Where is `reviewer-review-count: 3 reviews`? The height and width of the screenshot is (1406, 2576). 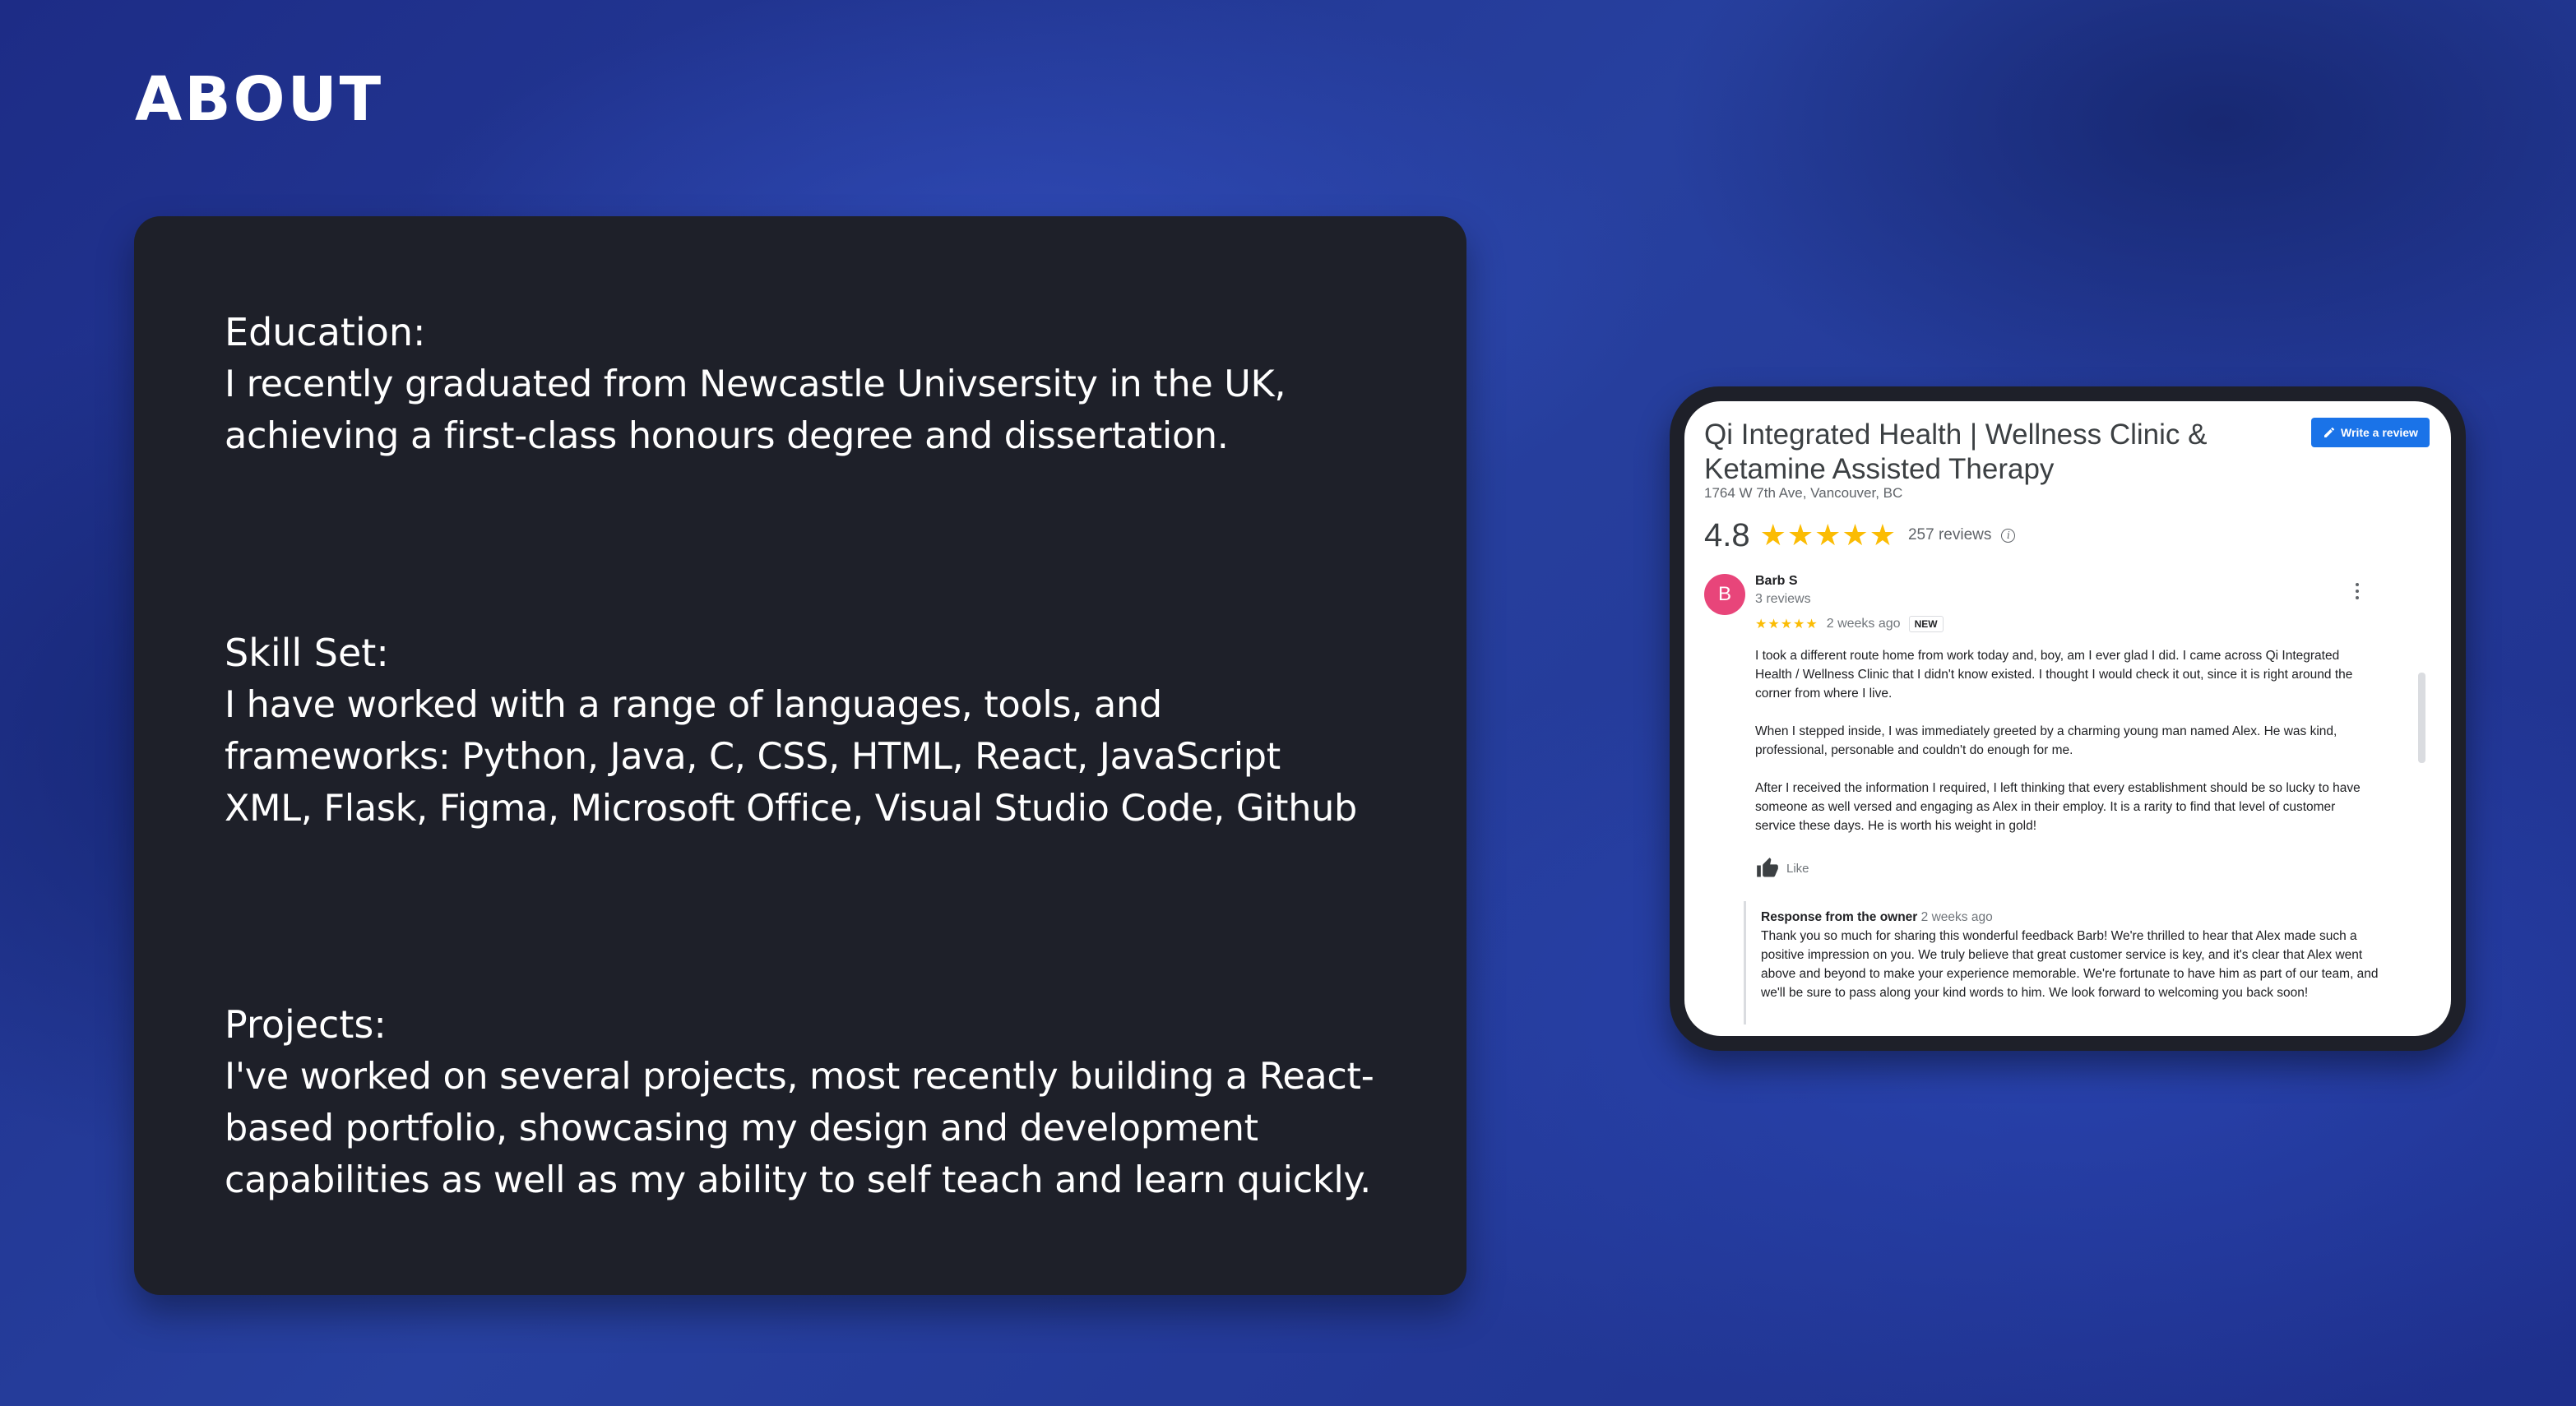
reviewer-review-count: 3 reviews is located at coordinates (1783, 599).